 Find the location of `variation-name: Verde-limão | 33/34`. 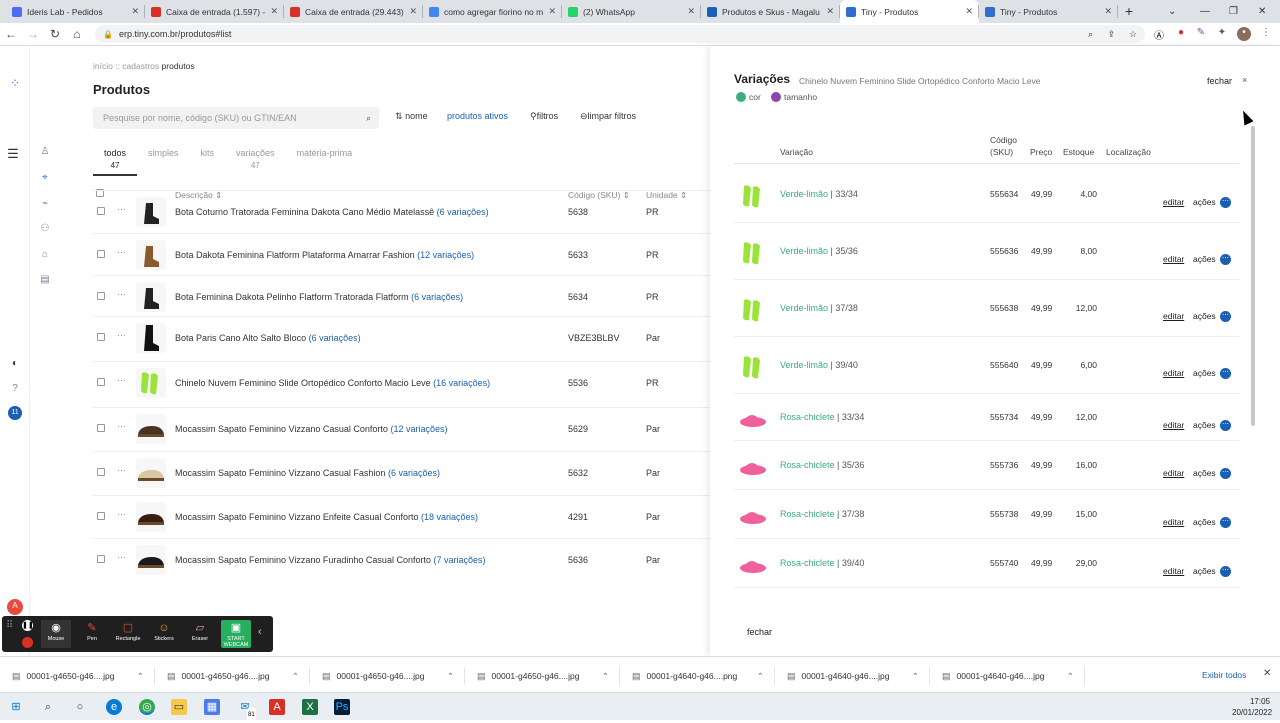

variation-name: Verde-limão | 33/34 is located at coordinates (819, 194).